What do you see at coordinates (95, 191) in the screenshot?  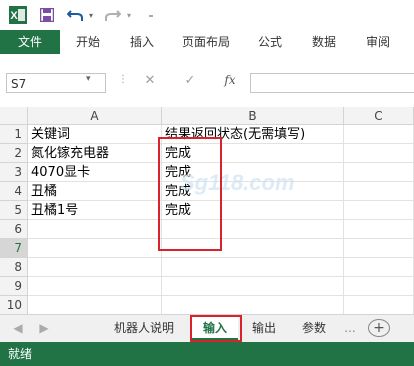 I see `cell-a4: 丑橘` at bounding box center [95, 191].